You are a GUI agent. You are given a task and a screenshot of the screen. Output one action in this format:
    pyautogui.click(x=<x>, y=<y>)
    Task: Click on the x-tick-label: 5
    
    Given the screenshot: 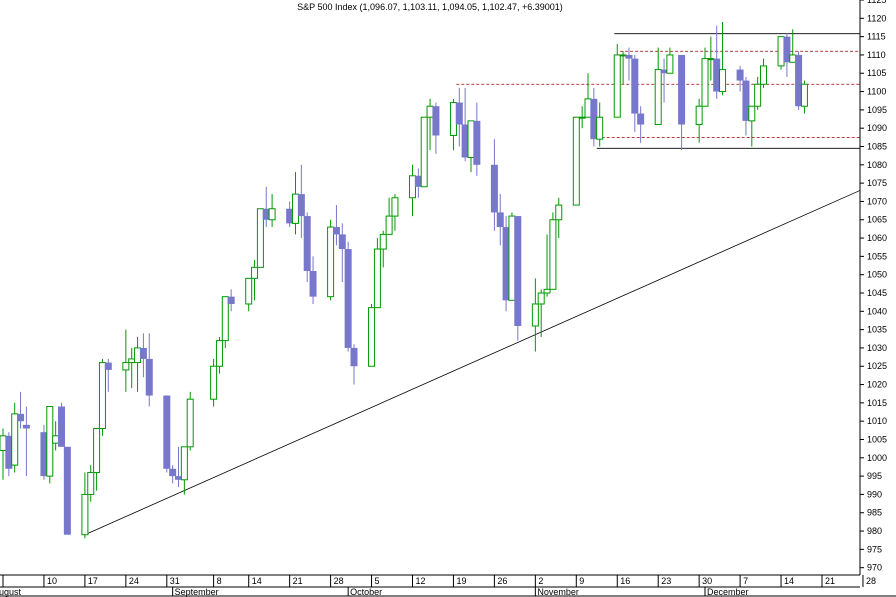 What is the action you would take?
    pyautogui.click(x=377, y=581)
    